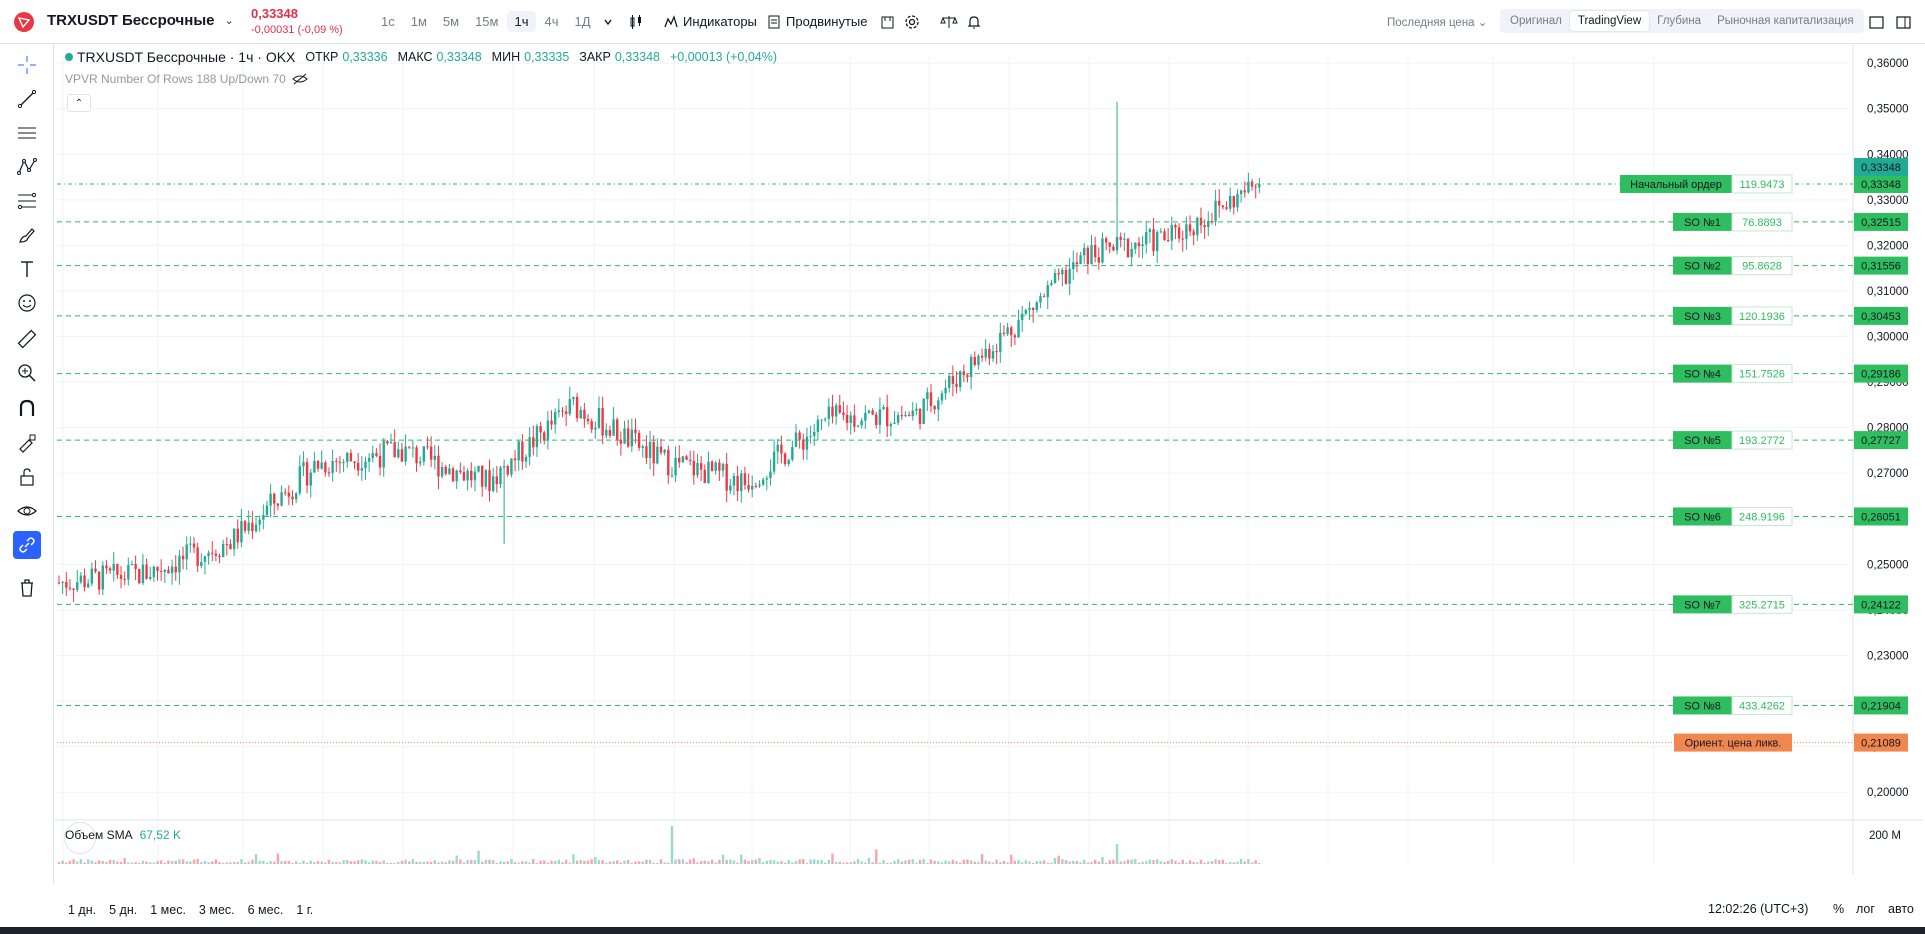 The width and height of the screenshot is (1925, 934). Describe the element at coordinates (27, 339) in the screenshot. I see `ruler-icon` at that location.